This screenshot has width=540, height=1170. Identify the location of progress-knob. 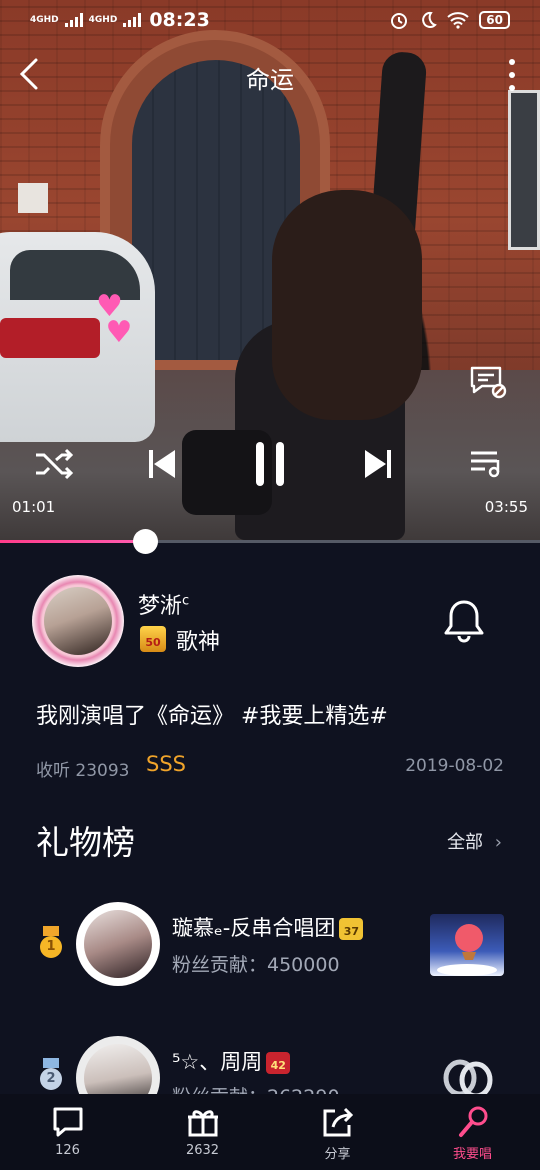
(146, 541).